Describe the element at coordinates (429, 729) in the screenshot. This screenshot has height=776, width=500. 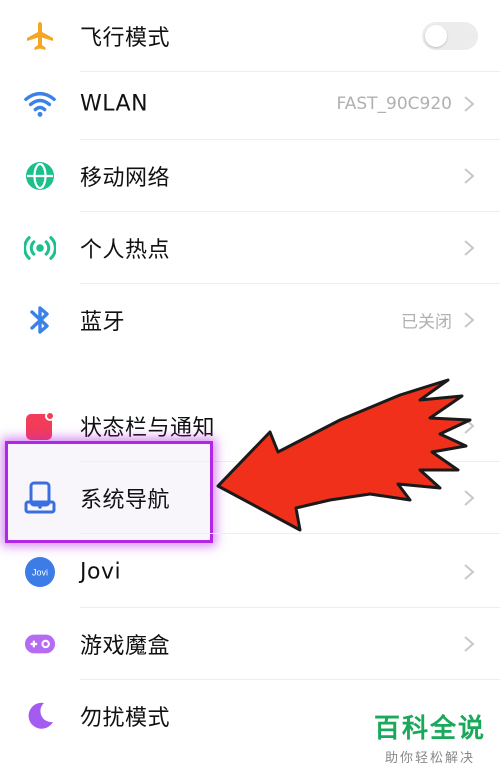
I see `watermark-title: 百科全说` at that location.